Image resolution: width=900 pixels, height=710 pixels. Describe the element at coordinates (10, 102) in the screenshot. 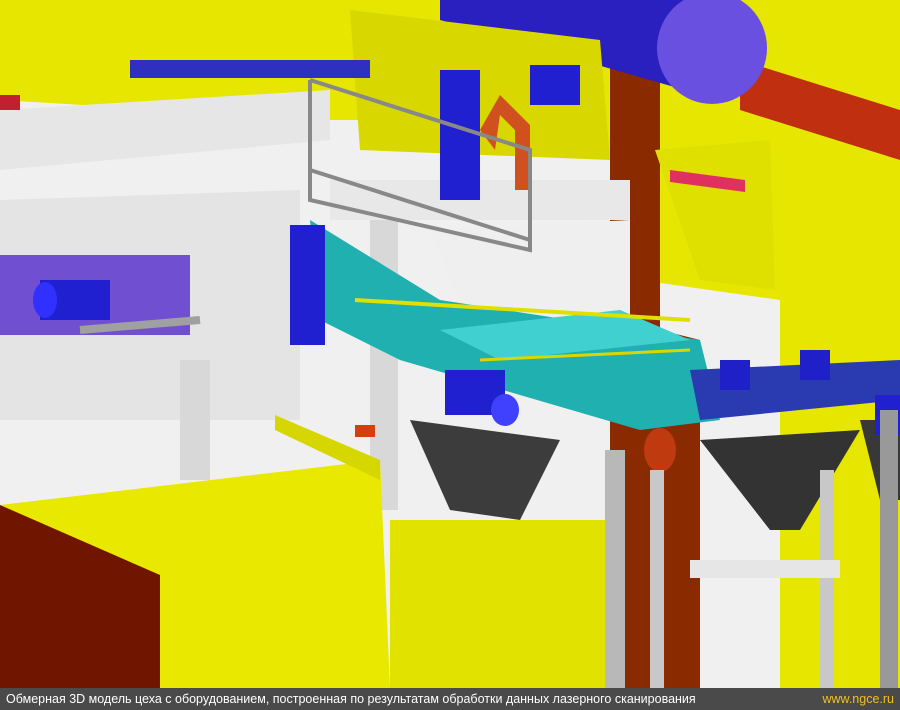

I see `red-small-left` at that location.